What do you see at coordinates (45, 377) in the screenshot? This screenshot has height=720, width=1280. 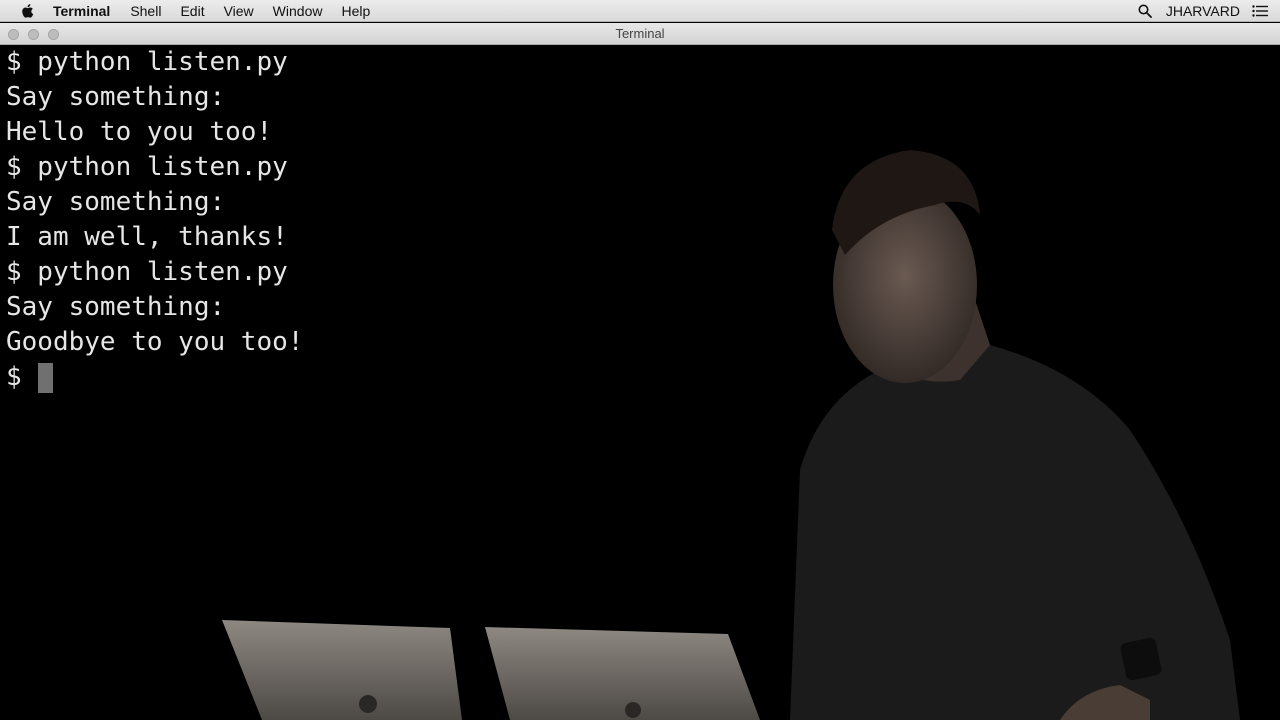 I see `terminal-cursor` at bounding box center [45, 377].